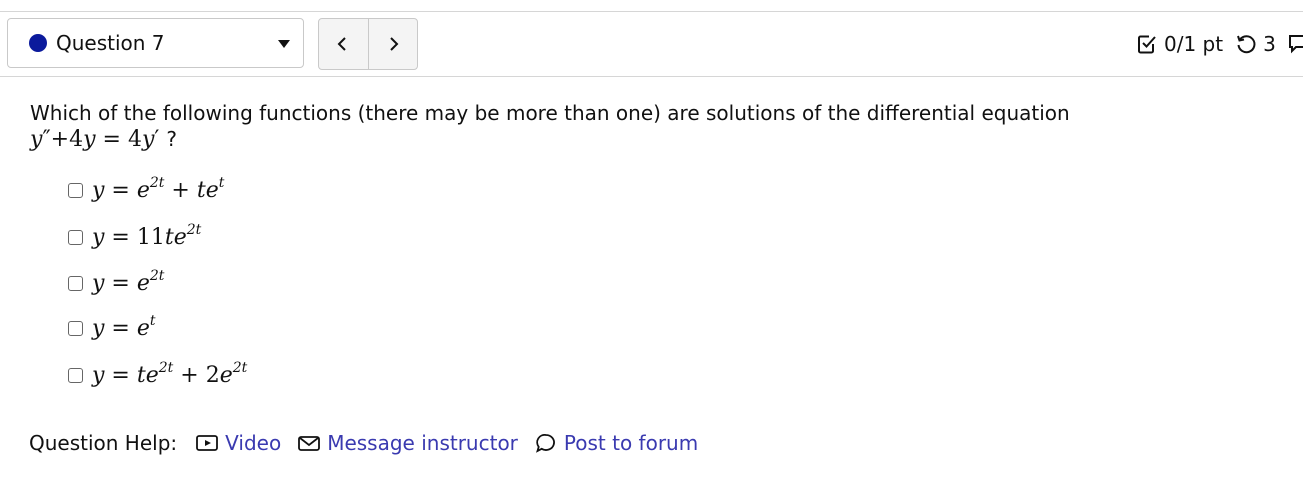  What do you see at coordinates (75, 328) in the screenshot?
I see `choice-4-checkbox` at bounding box center [75, 328].